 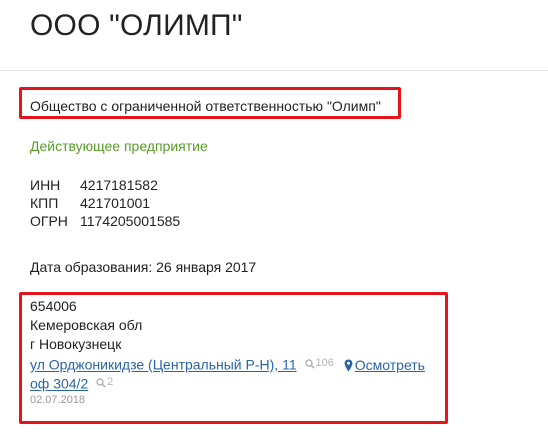 What do you see at coordinates (136, 25) in the screenshot?
I see `page-title: ООО "ОЛИМП"` at bounding box center [136, 25].